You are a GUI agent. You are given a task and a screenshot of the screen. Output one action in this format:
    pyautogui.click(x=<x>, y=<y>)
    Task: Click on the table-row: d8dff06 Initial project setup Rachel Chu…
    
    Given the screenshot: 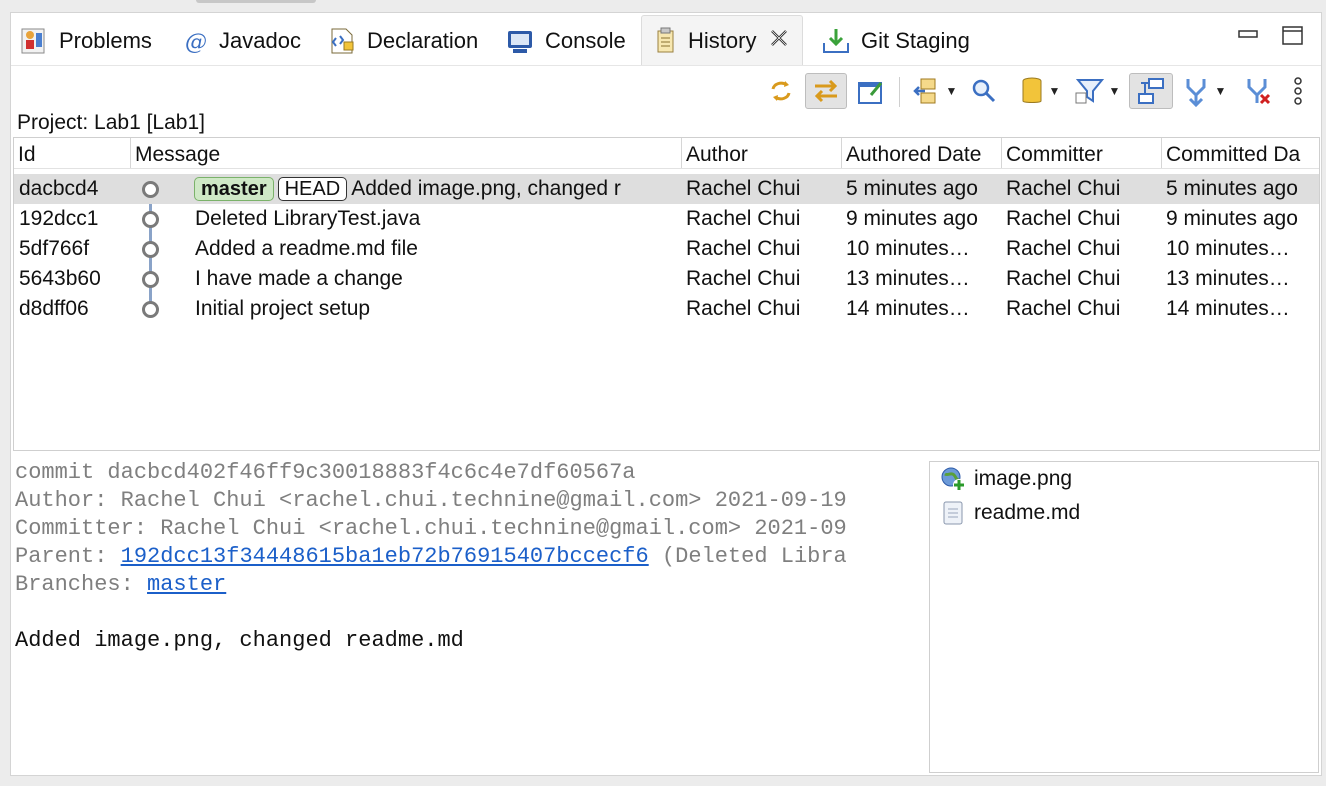 What is the action you would take?
    pyautogui.click(x=666, y=309)
    